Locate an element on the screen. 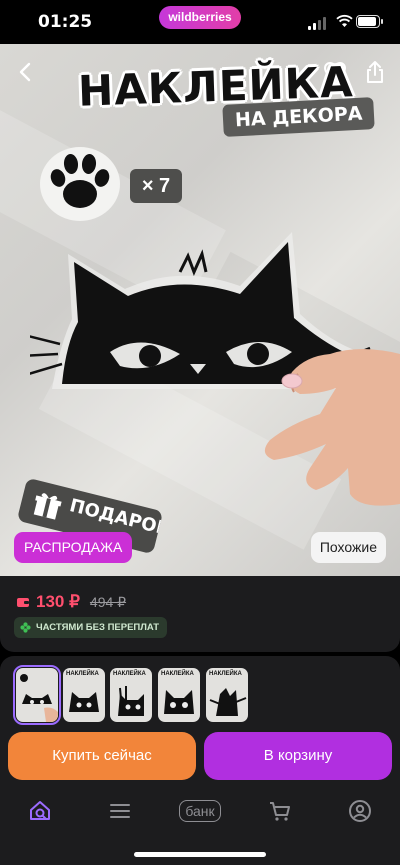 Image resolution: width=400 pixels, height=865 pixels. thumbnail-3: НАКЛЕЙКА is located at coordinates (131, 695).